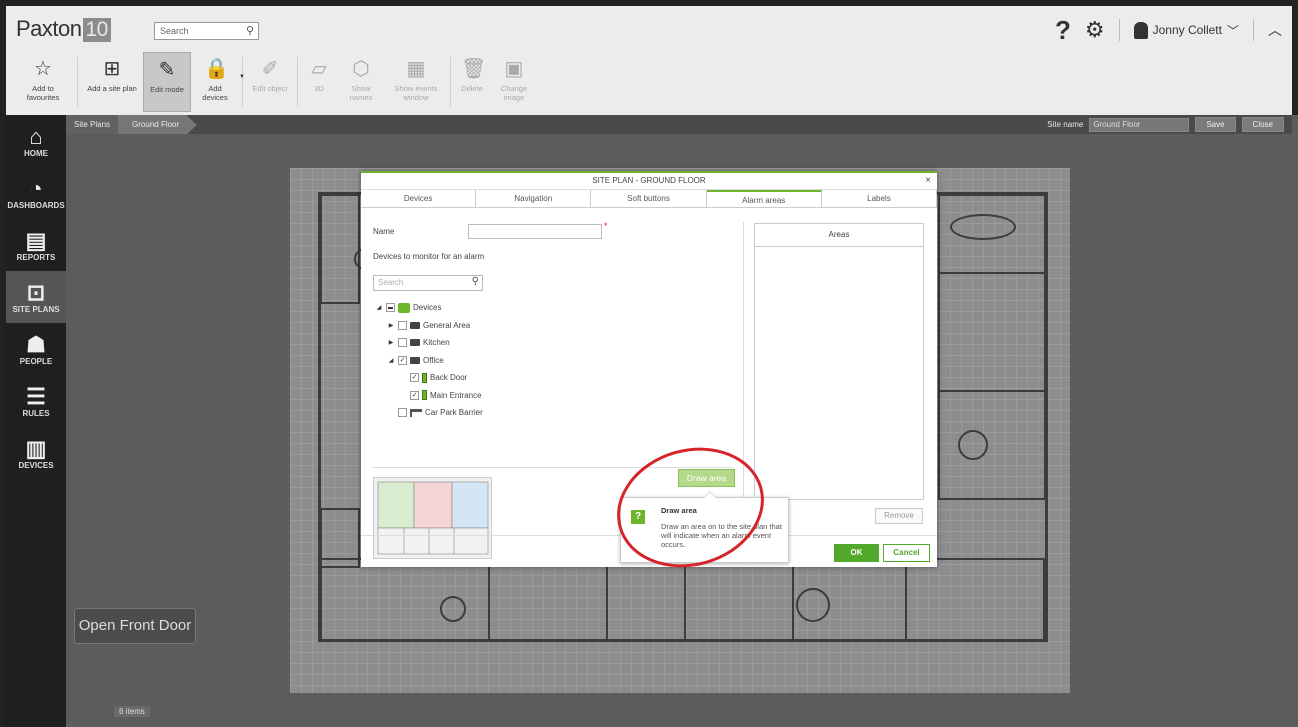  What do you see at coordinates (706, 478) in the screenshot?
I see `draw-area-button: Draw area` at bounding box center [706, 478].